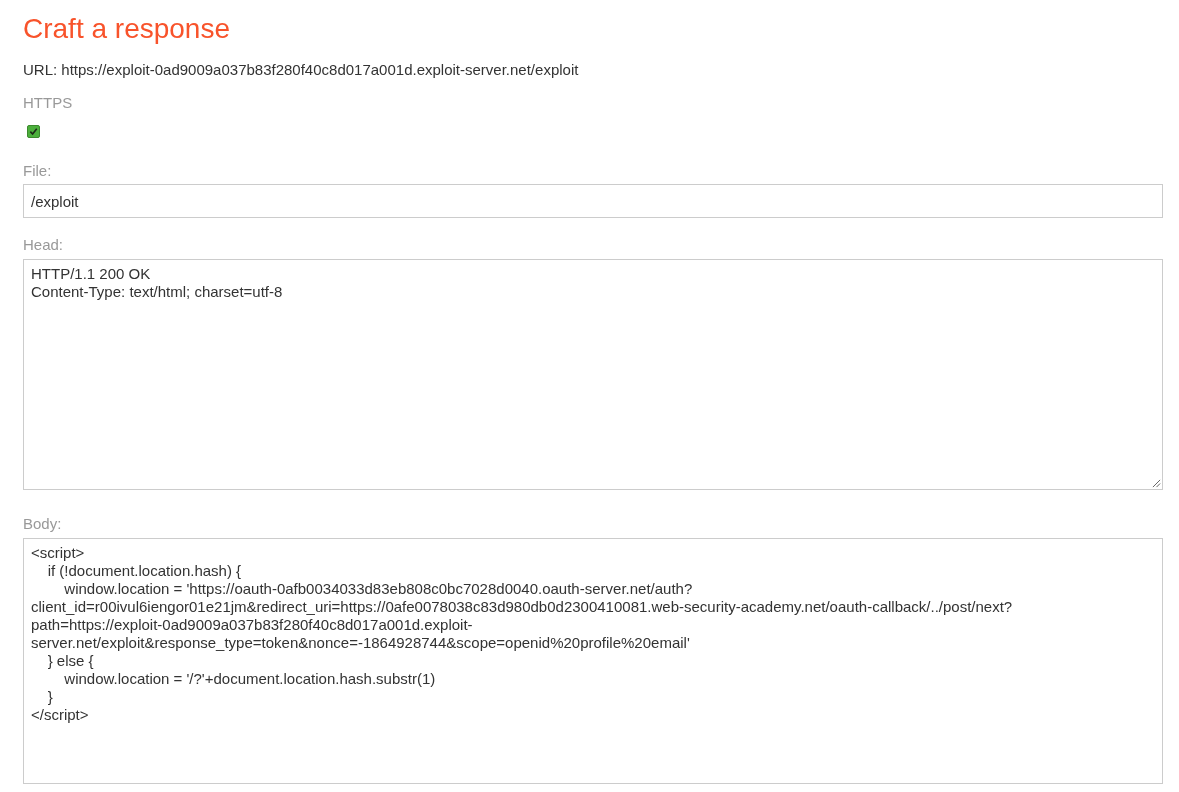 Image resolution: width=1179 pixels, height=792 pixels. I want to click on url-text: URL: https://exploit-0ad9009a037b83f280f40c8d017a001d.exploit-server.net/exploit, so click(301, 70).